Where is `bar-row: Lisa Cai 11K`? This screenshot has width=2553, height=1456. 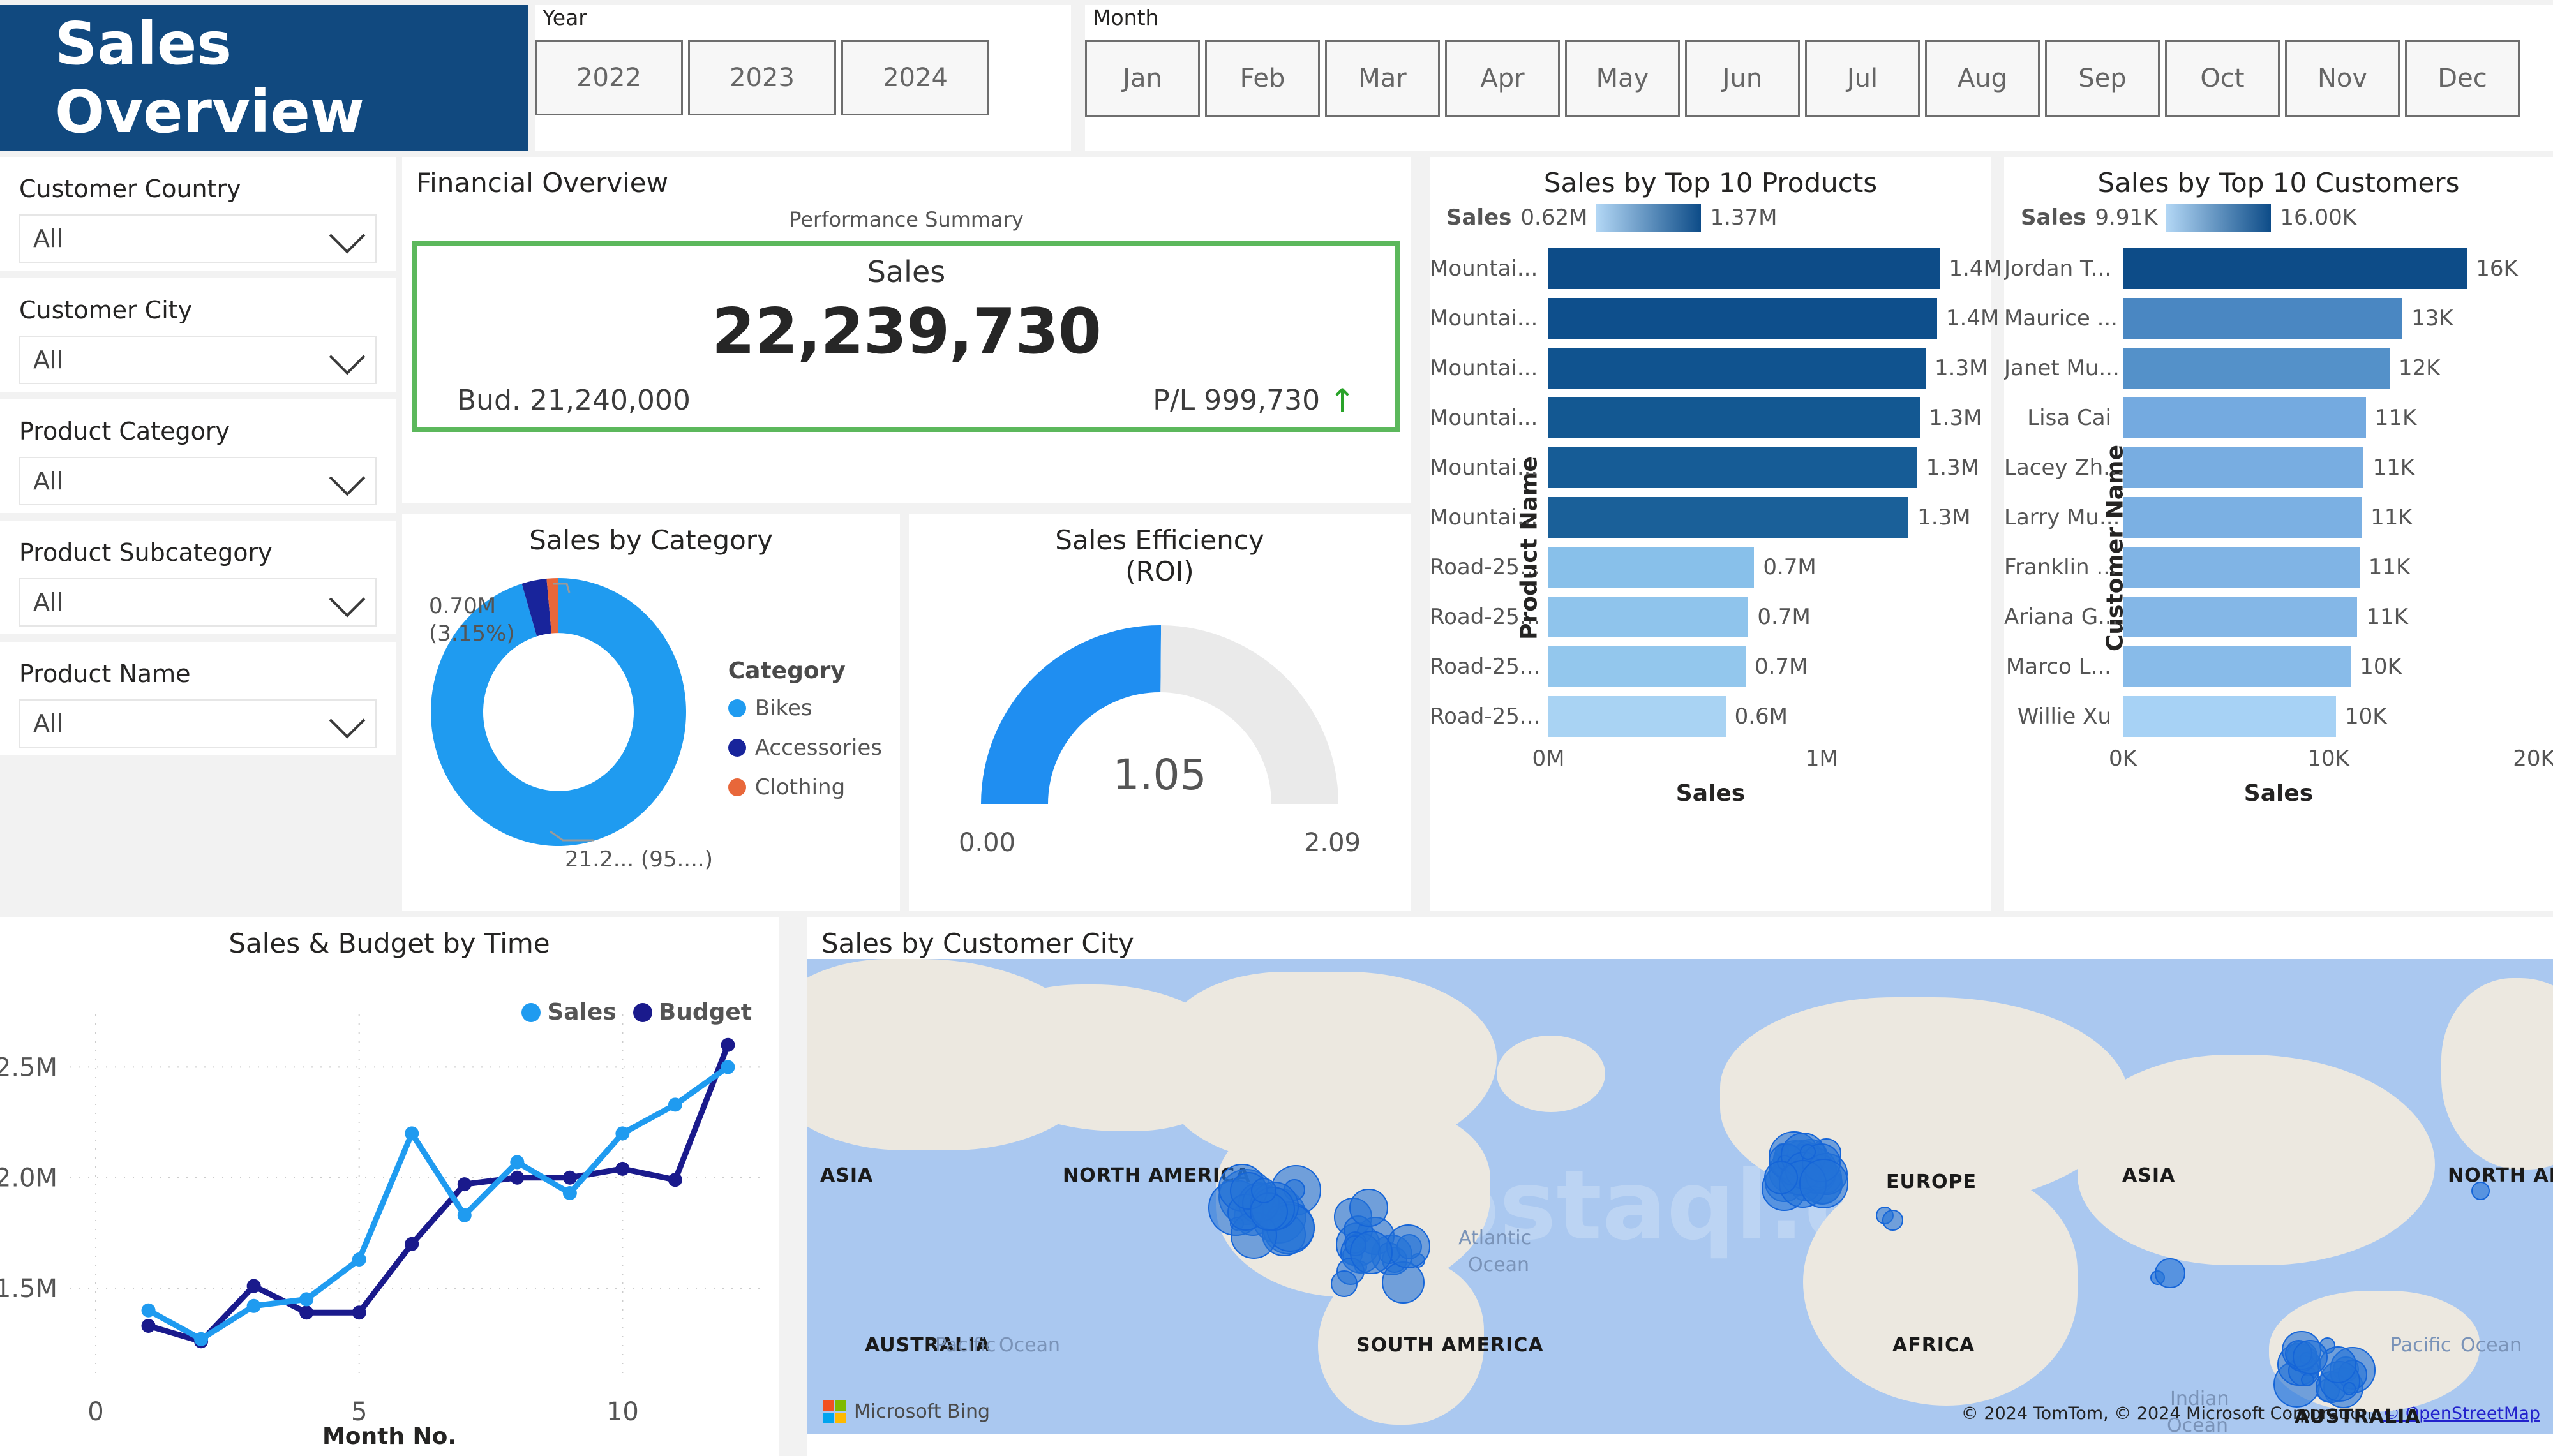 bar-row: Lisa Cai 11K is located at coordinates (2278, 417).